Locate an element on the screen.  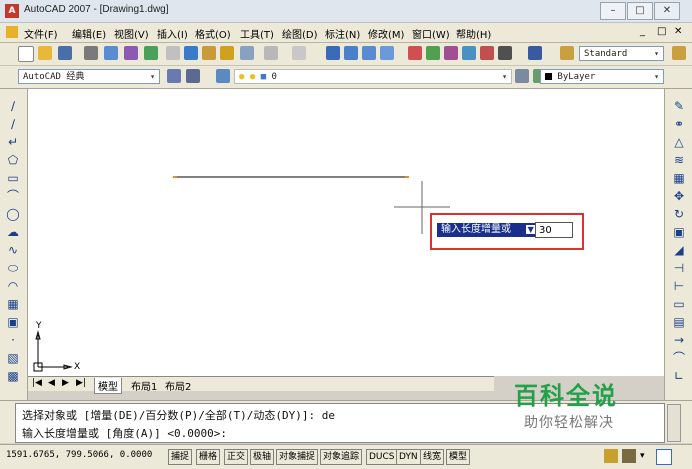
revision-cloud-icon: ☁ is located at coordinates (13, 232).